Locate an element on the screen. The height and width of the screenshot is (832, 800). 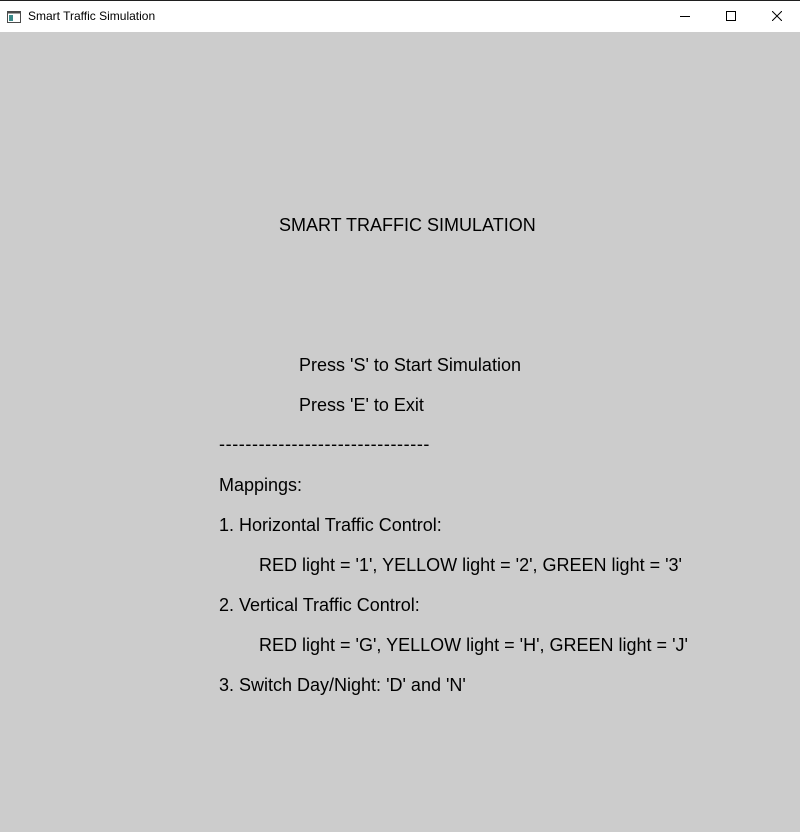
app-window-icon is located at coordinates (14, 16).